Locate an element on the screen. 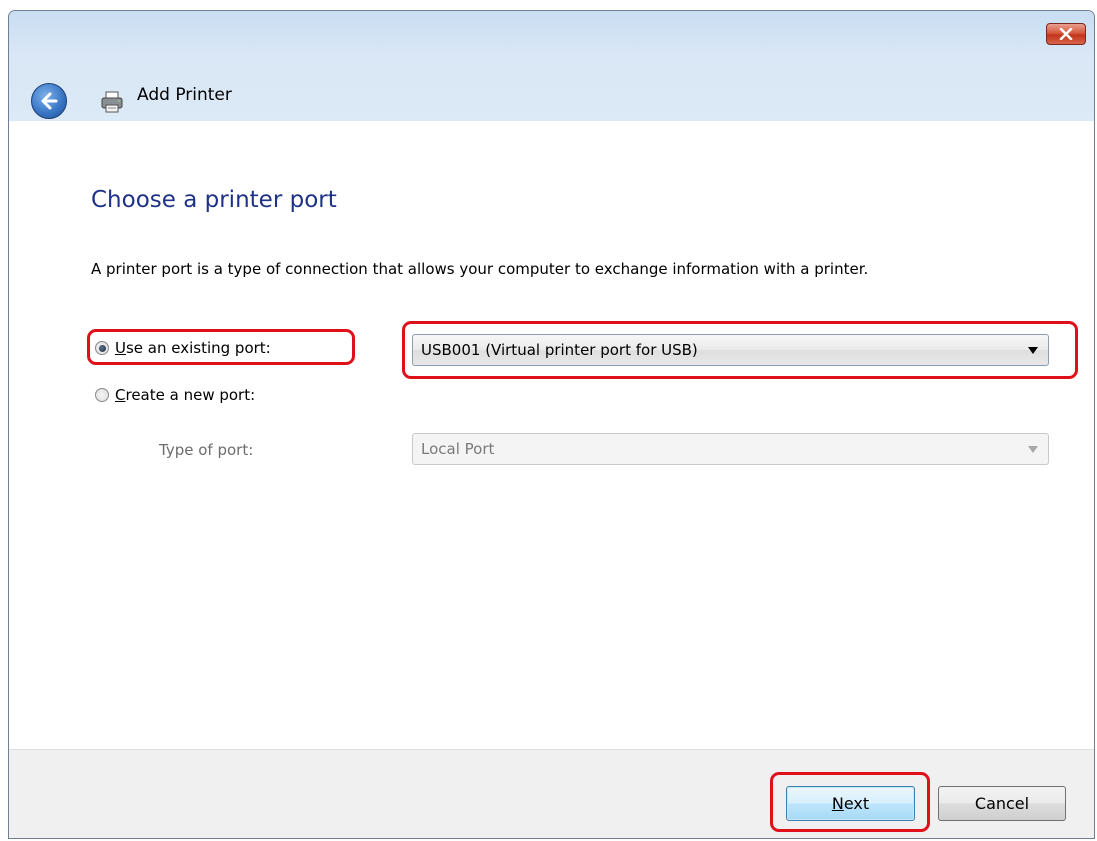  create-new-port-radio is located at coordinates (102, 395).